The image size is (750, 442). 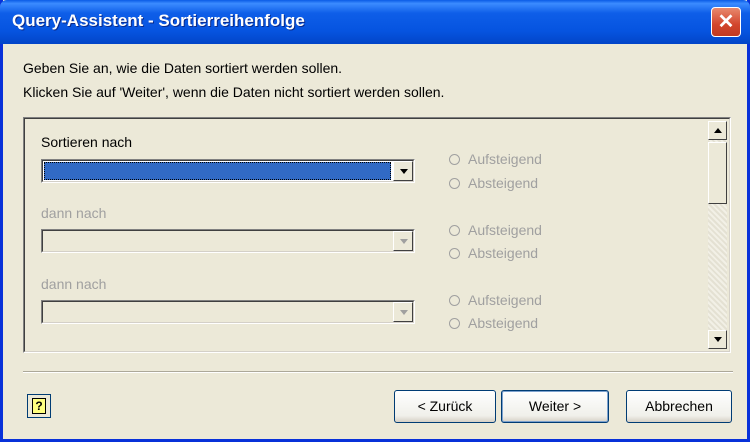 I want to click on scroll-up-button, so click(x=717, y=130).